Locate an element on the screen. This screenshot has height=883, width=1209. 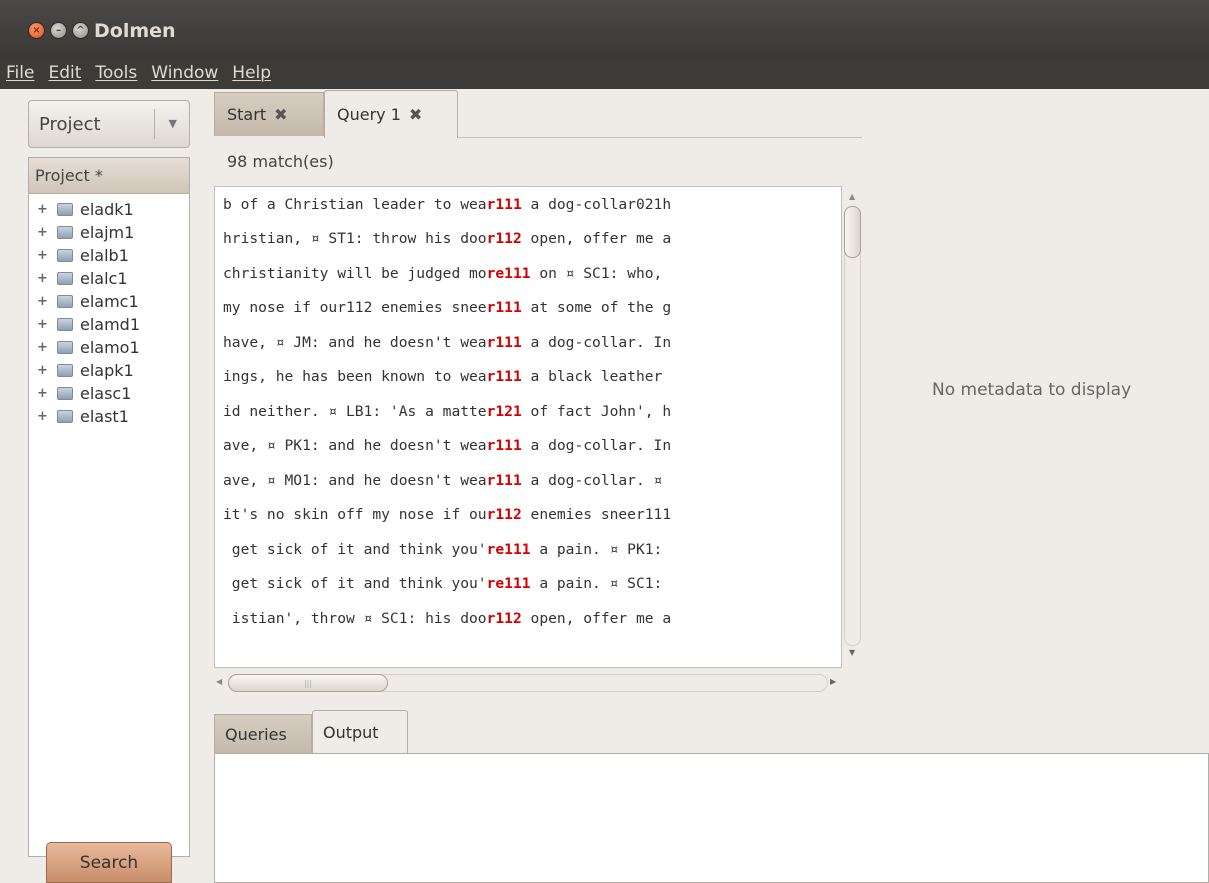
tab-queries: Queries is located at coordinates (263, 734).